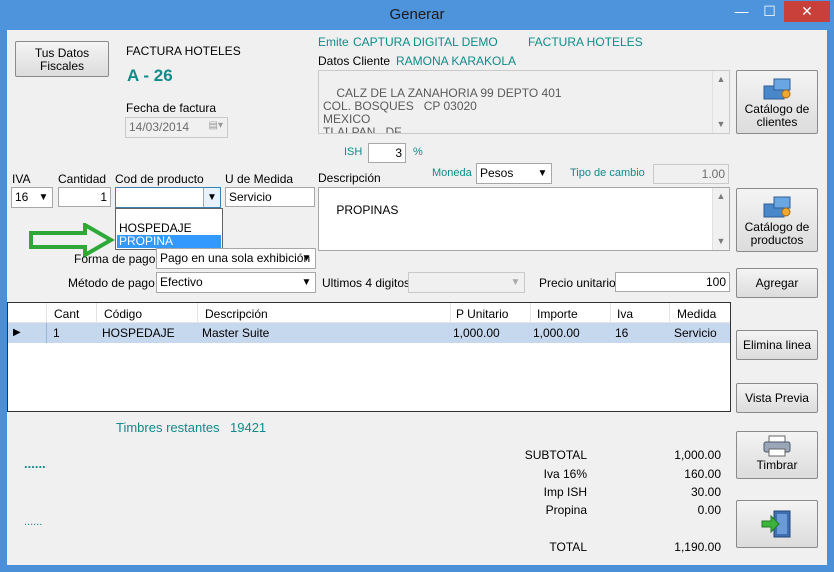 This screenshot has width=834, height=572. What do you see at coordinates (497, 173) in the screenshot?
I see `moneda-value: Pesos` at bounding box center [497, 173].